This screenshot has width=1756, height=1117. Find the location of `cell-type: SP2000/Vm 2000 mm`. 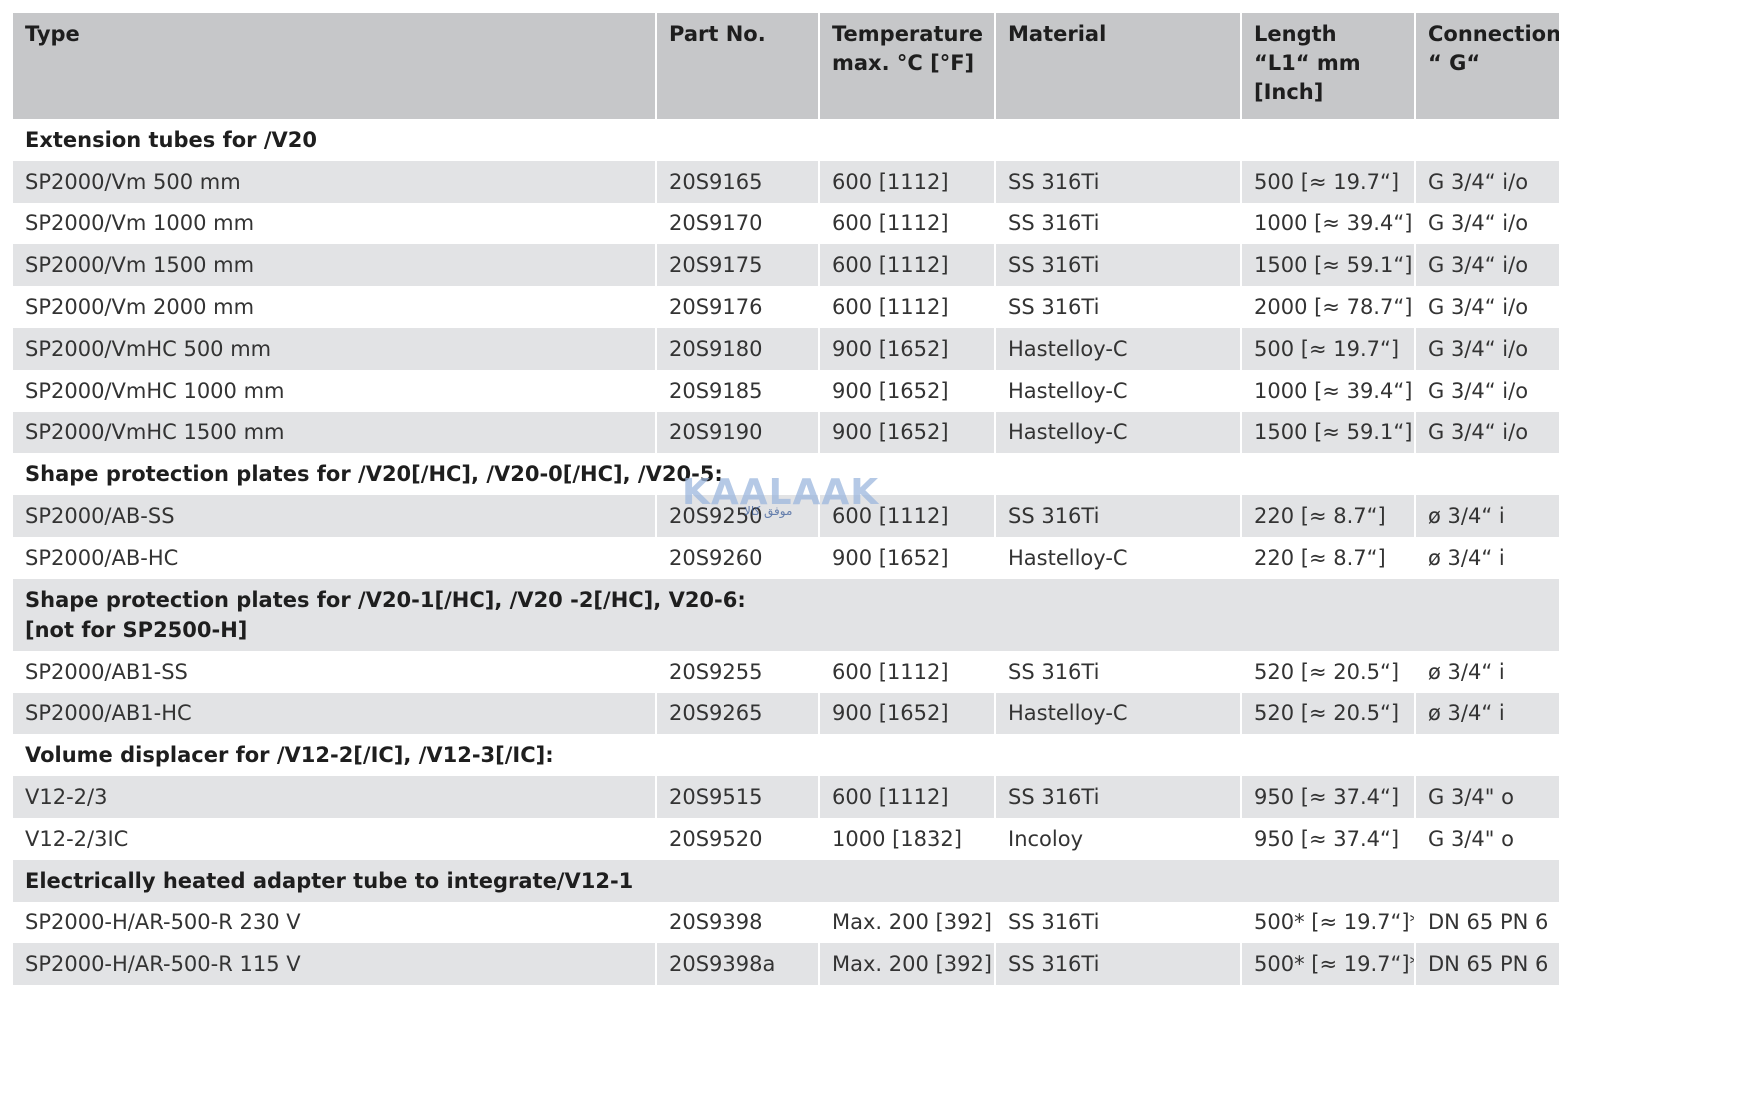

cell-type: SP2000/Vm 2000 mm is located at coordinates (334, 307).